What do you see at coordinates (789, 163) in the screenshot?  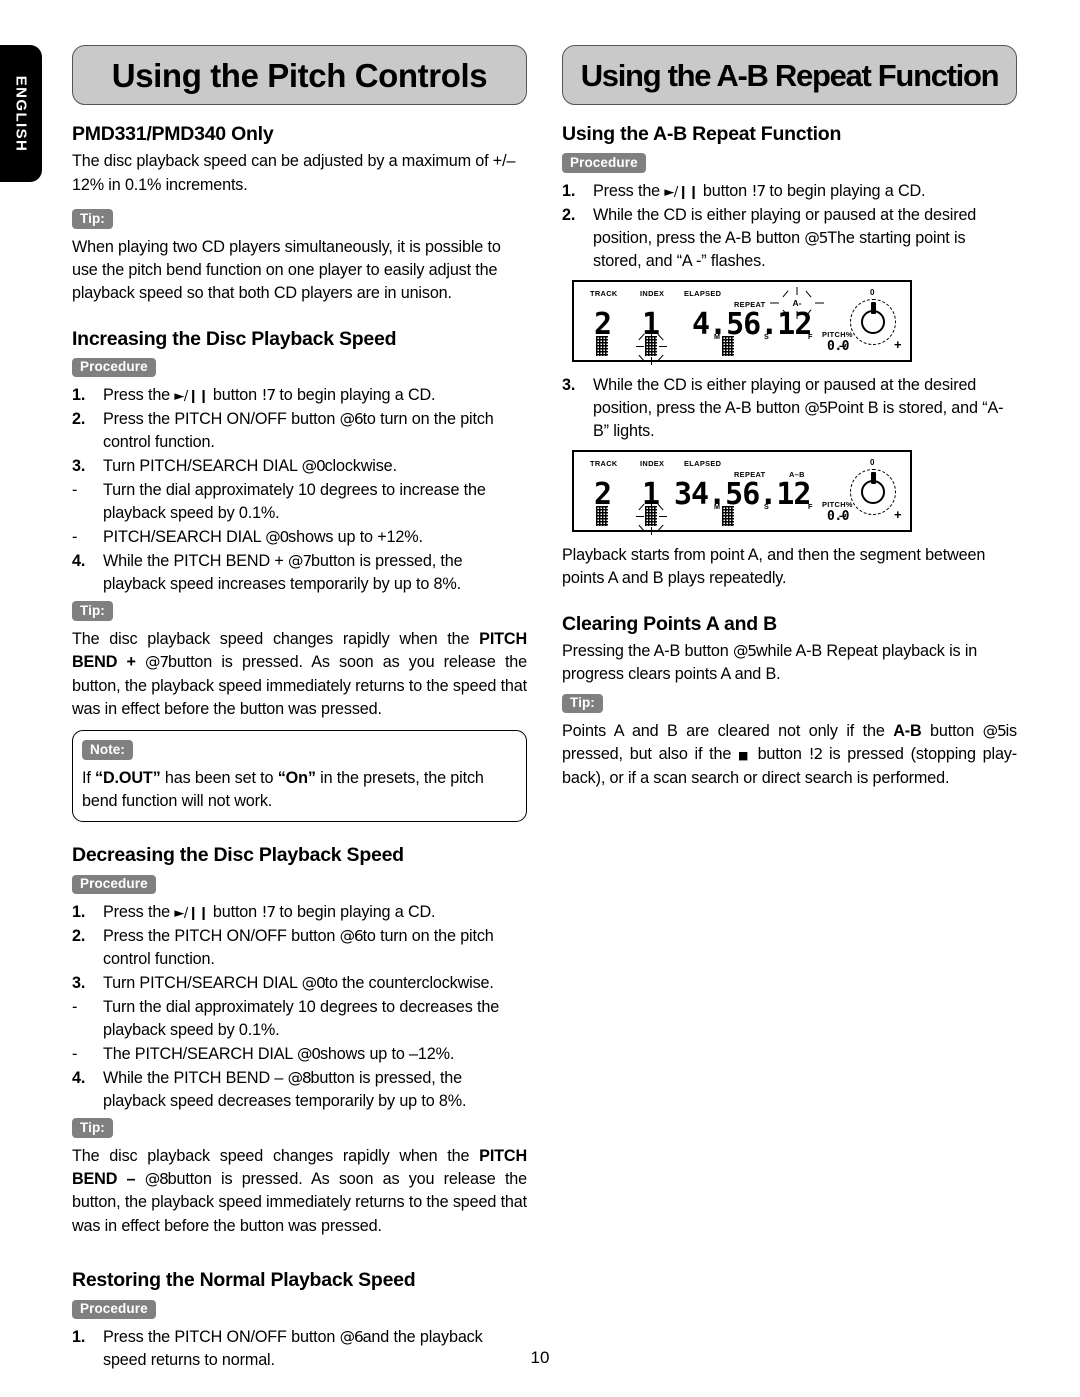 I see `procedure-badge-row-ab: Procedure` at bounding box center [789, 163].